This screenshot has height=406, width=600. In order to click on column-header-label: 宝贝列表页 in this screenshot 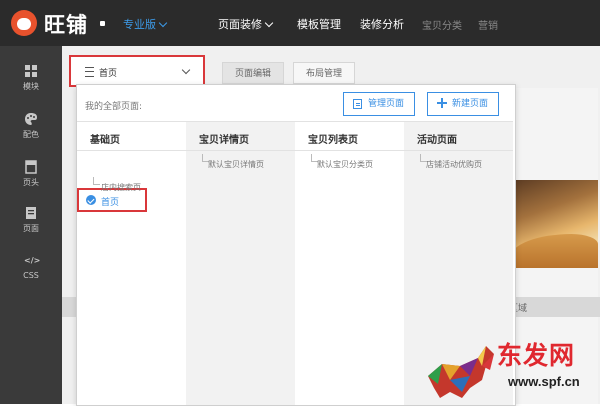, I will do `click(333, 140)`.